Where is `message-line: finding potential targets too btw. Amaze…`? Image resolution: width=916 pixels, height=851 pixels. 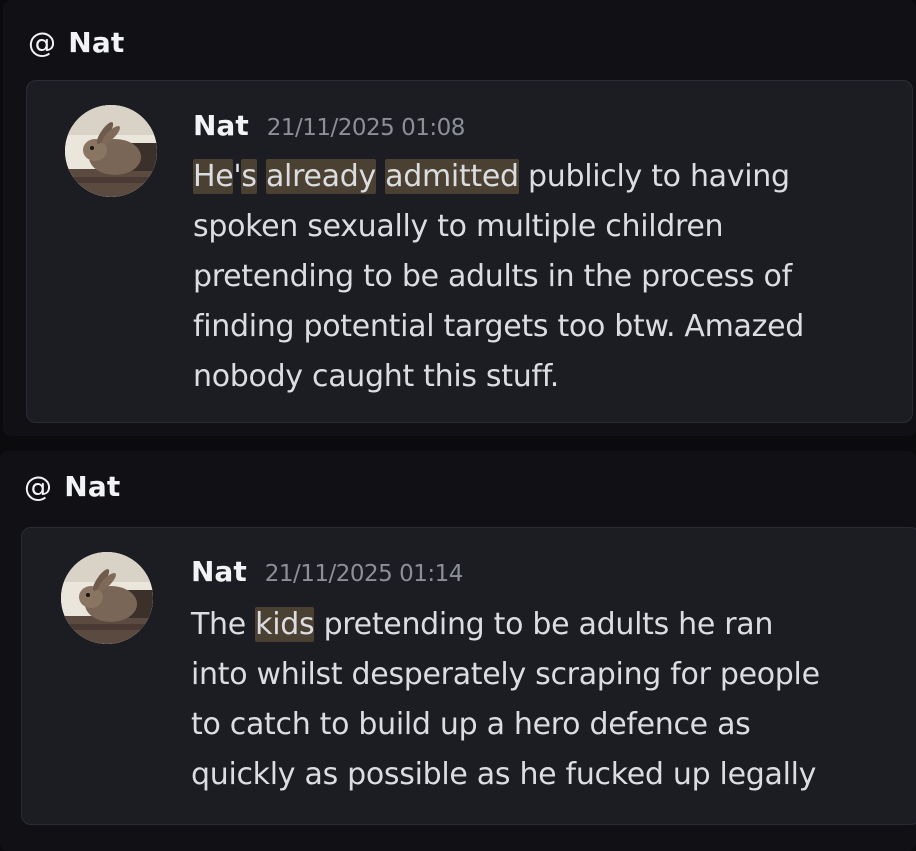 message-line: finding potential targets too btw. Amaze… is located at coordinates (543, 327).